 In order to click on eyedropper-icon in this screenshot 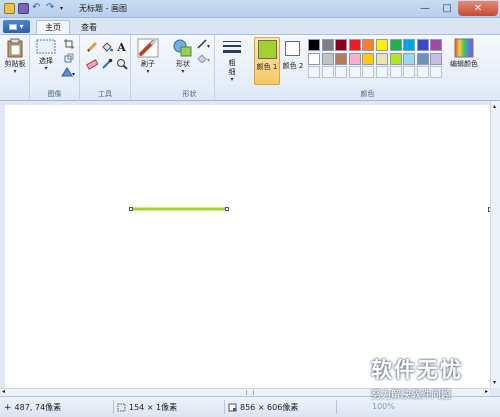, I will do `click(106, 63)`.